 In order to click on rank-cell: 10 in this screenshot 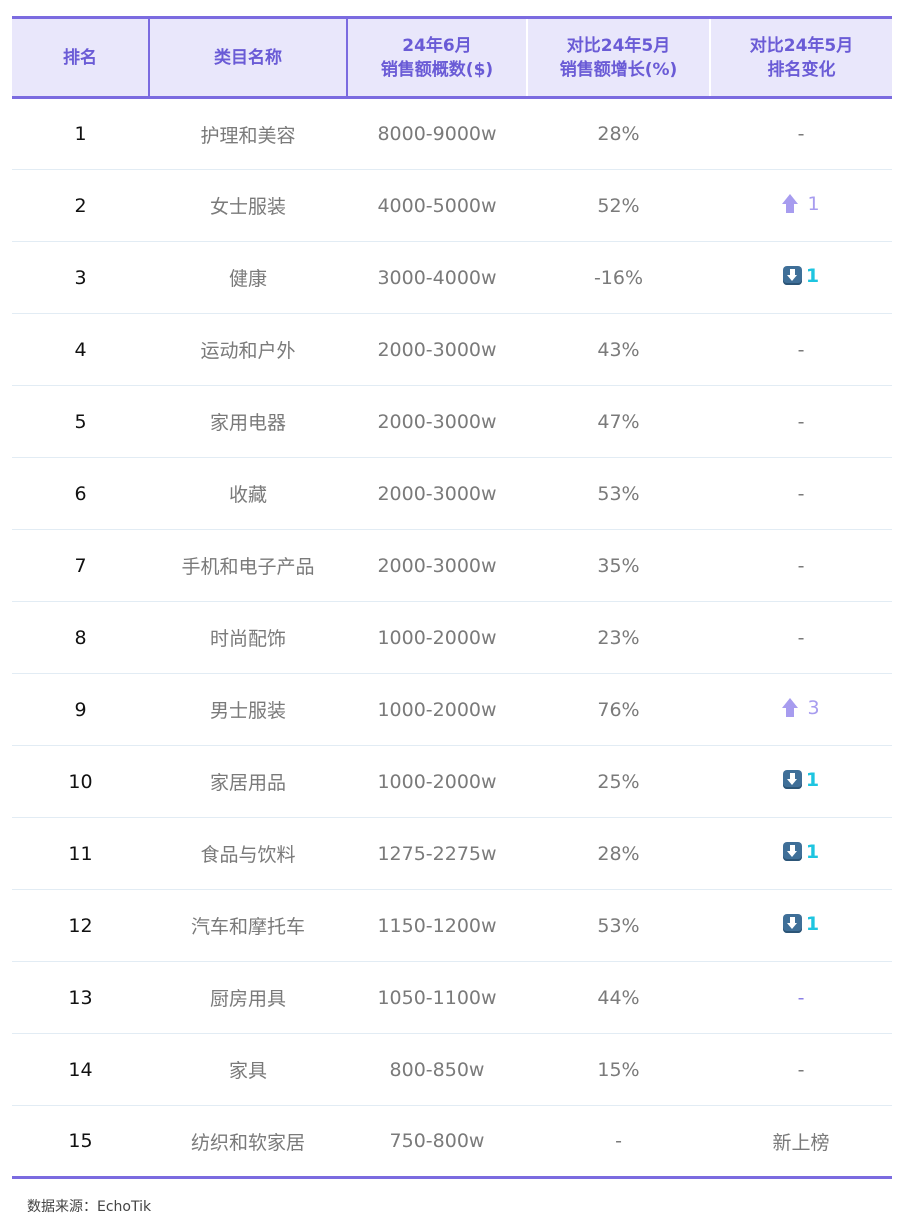, I will do `click(80, 781)`.